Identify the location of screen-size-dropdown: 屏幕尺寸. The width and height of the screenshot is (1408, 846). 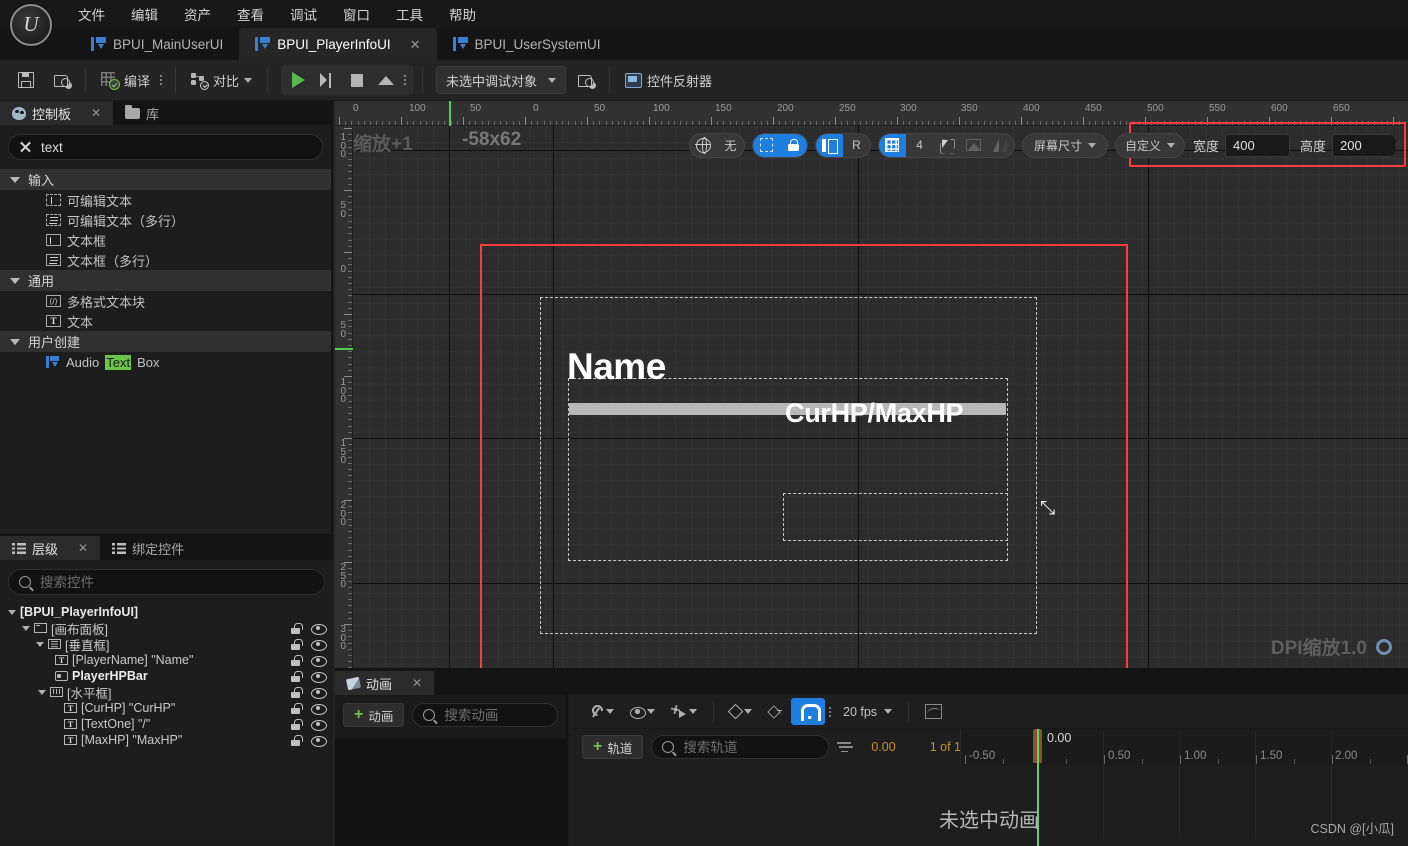
(1065, 145).